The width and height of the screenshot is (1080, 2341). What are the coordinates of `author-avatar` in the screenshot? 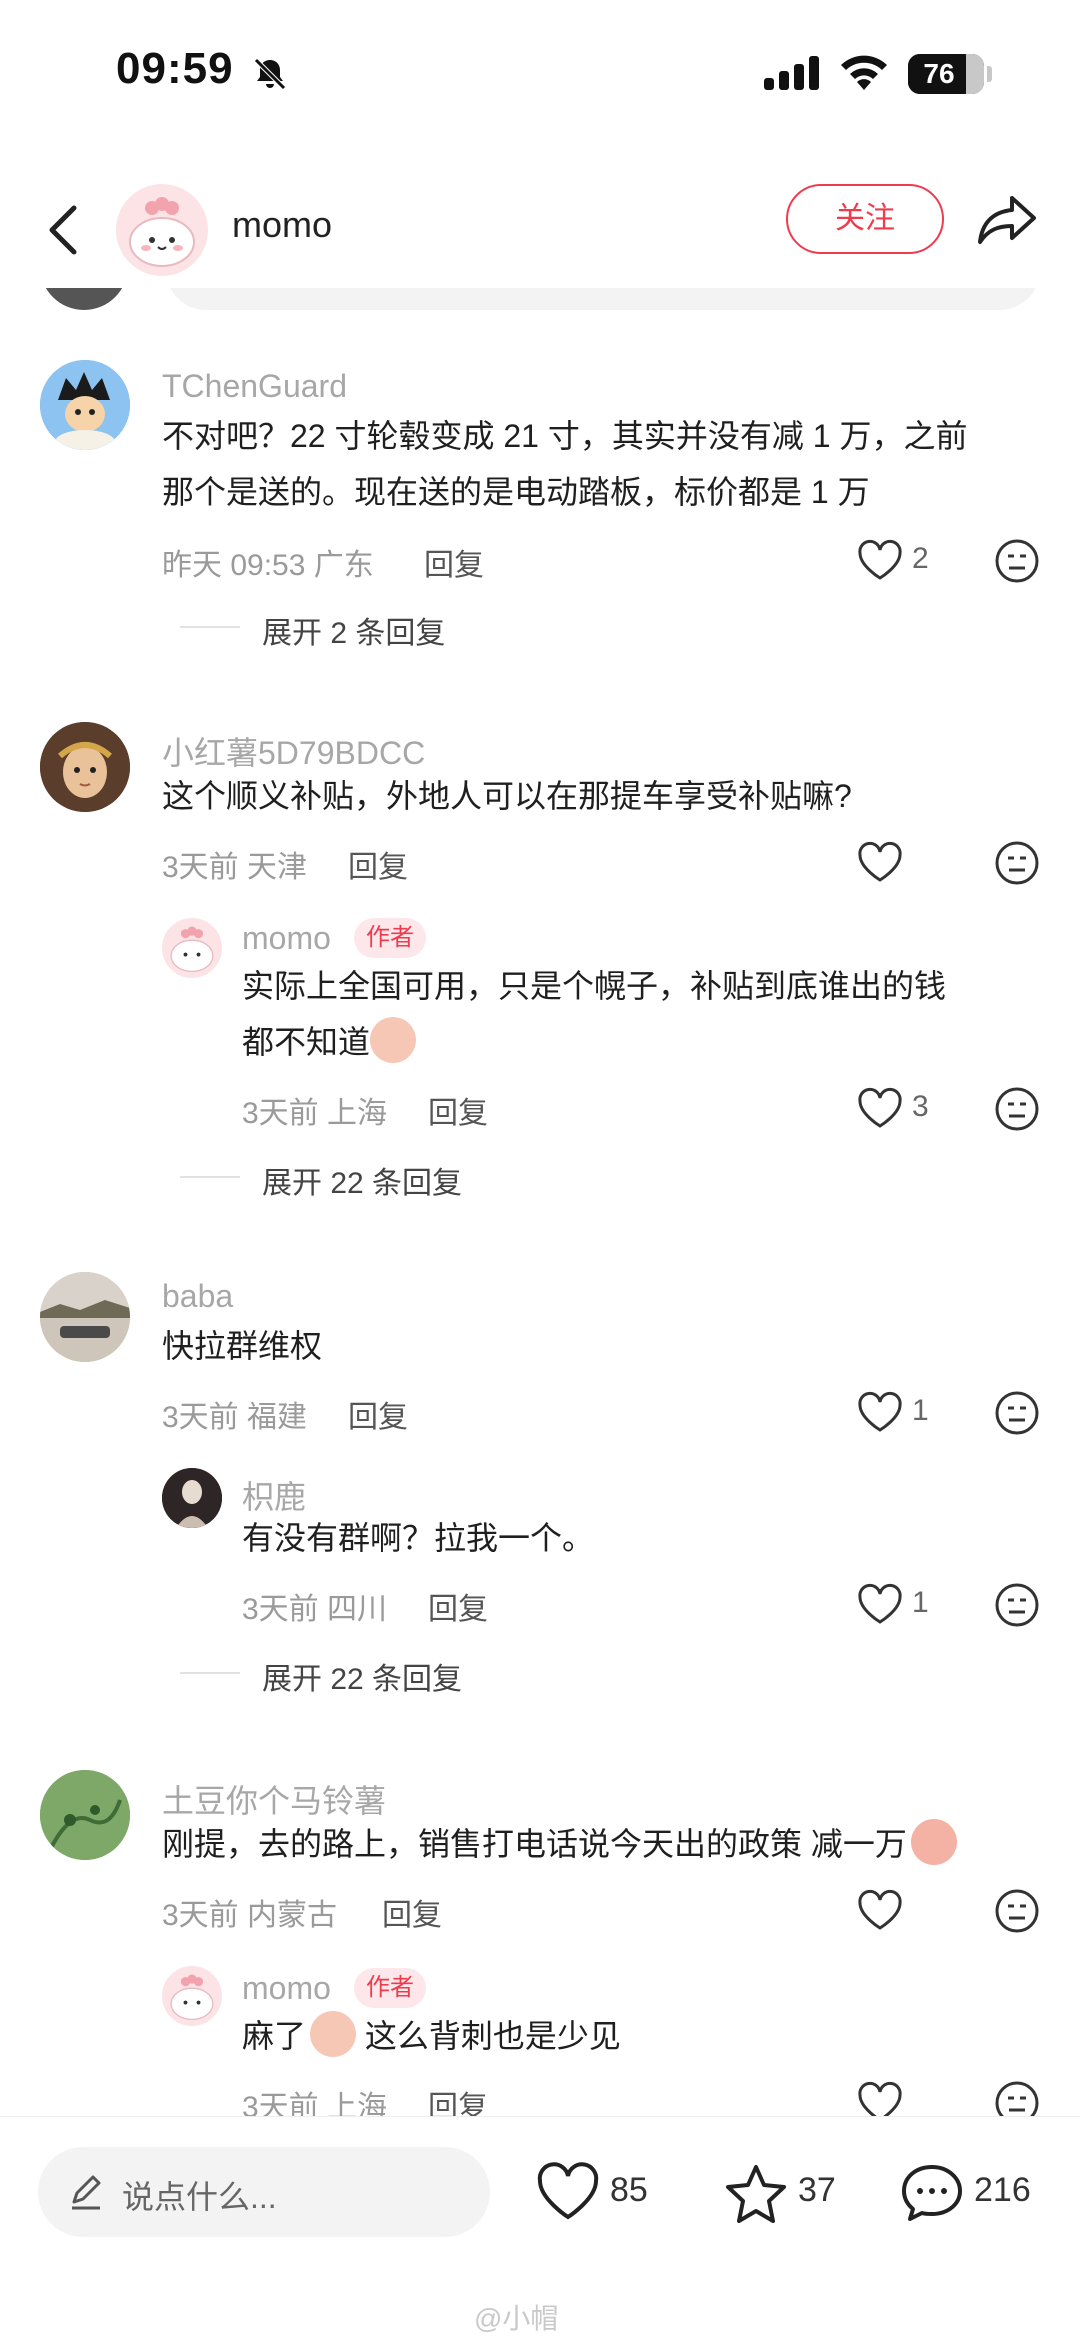 It's located at (162, 230).